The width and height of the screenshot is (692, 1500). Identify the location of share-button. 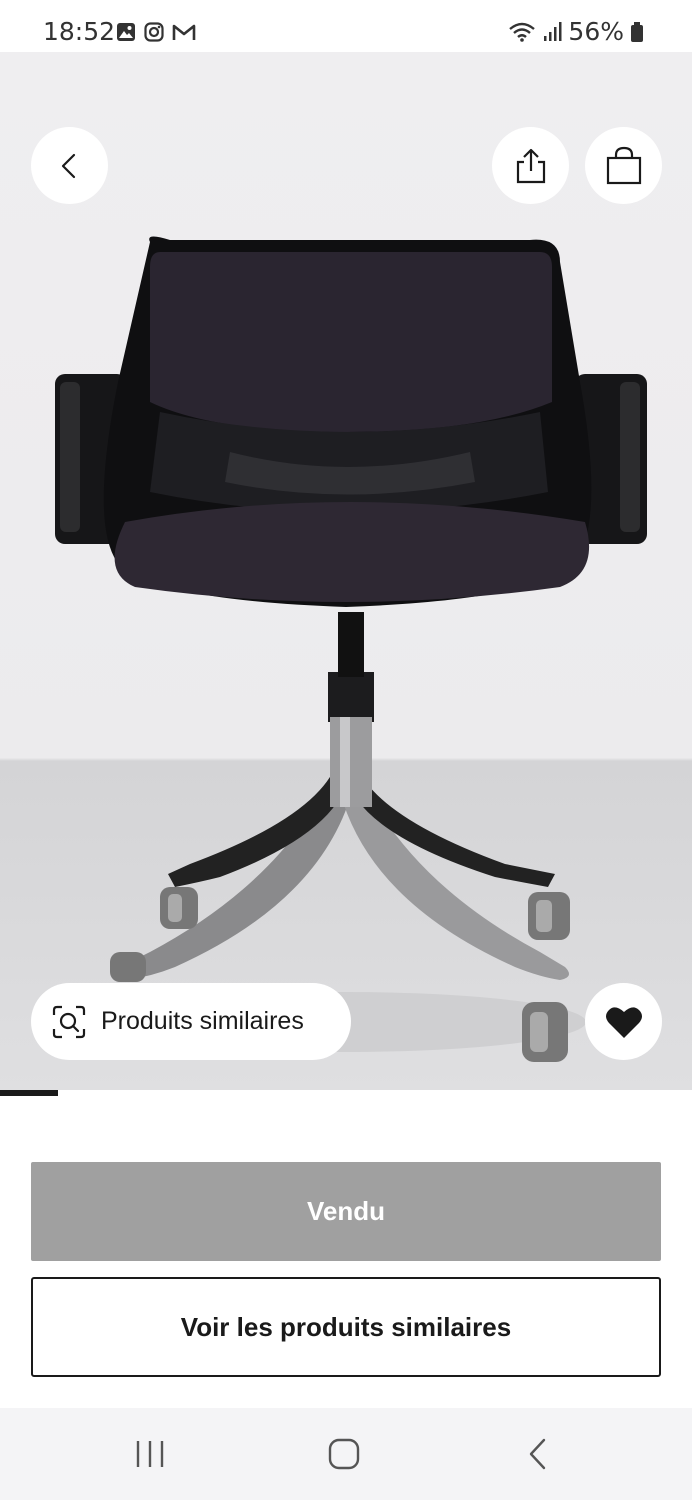
(530, 165).